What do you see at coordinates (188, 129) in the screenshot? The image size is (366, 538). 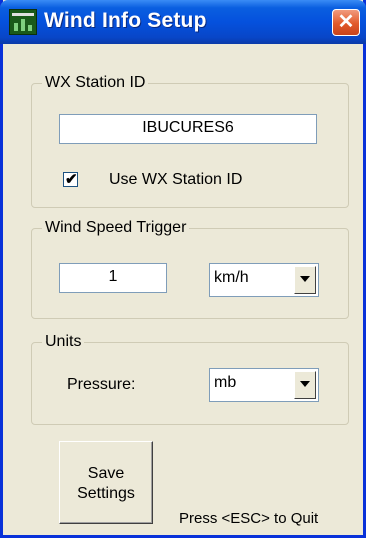 I see `station-id-input: IBUCURES6` at bounding box center [188, 129].